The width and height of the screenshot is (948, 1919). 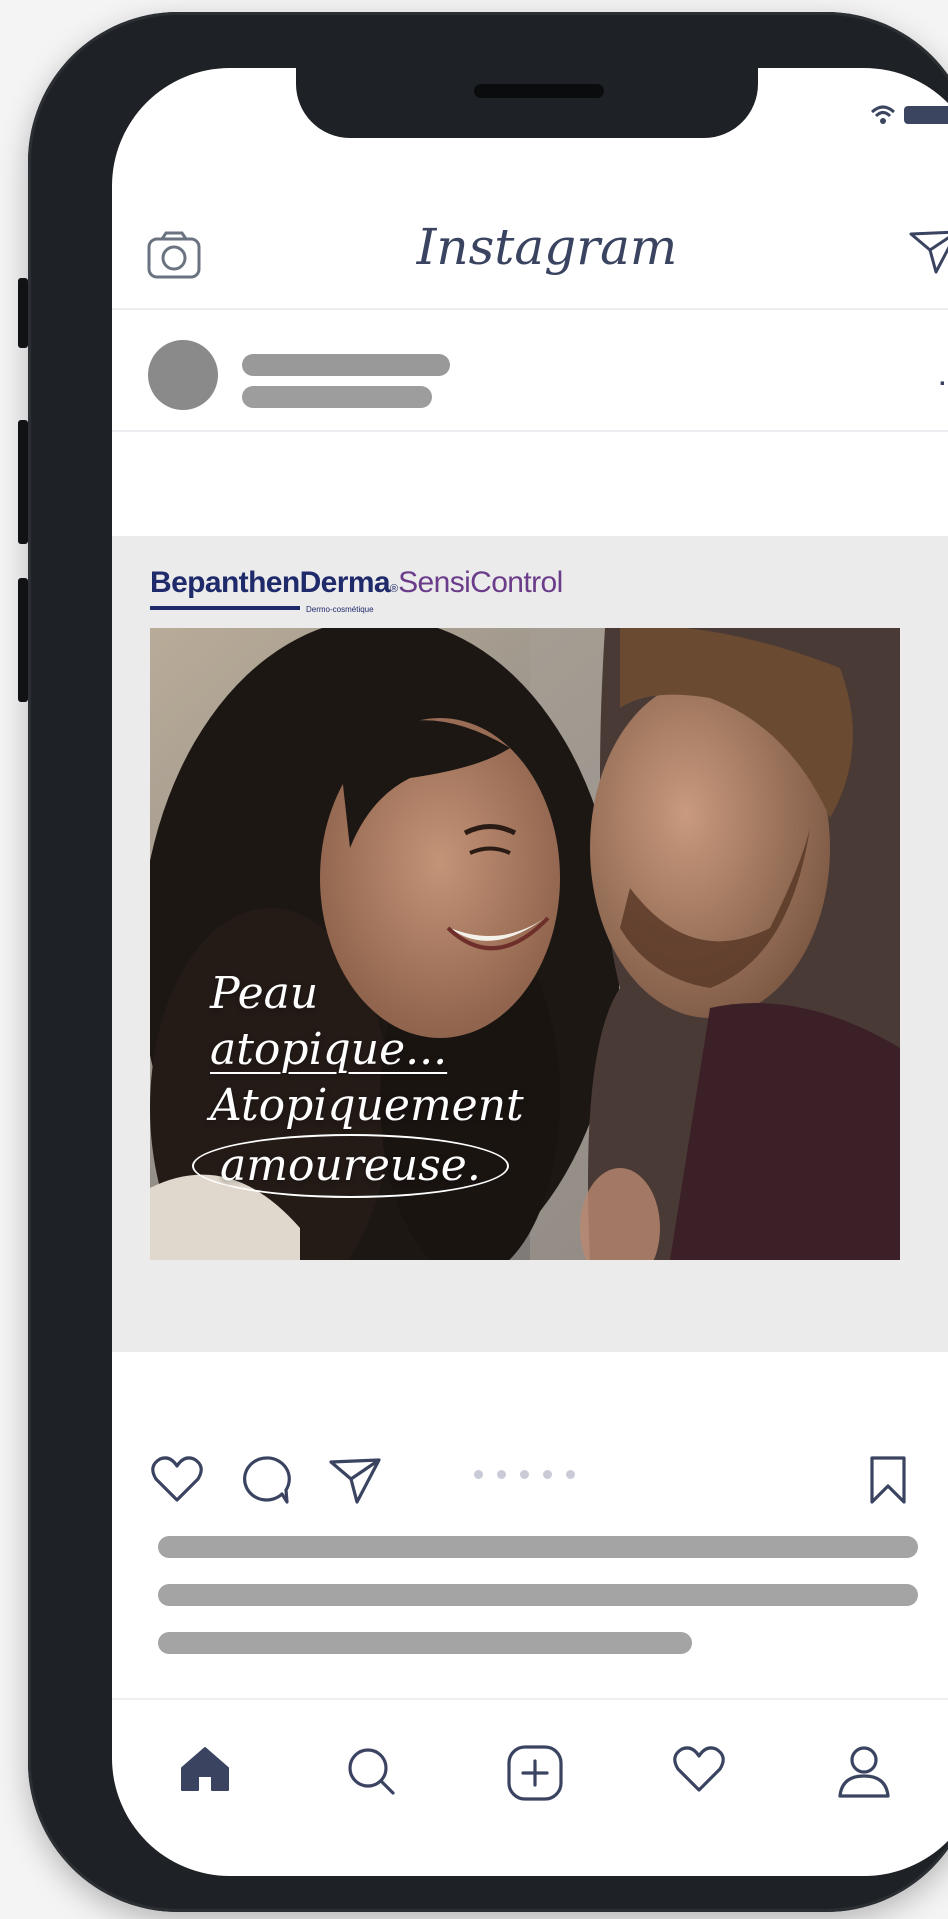 What do you see at coordinates (535, 1773) in the screenshot?
I see `add-post-icon` at bounding box center [535, 1773].